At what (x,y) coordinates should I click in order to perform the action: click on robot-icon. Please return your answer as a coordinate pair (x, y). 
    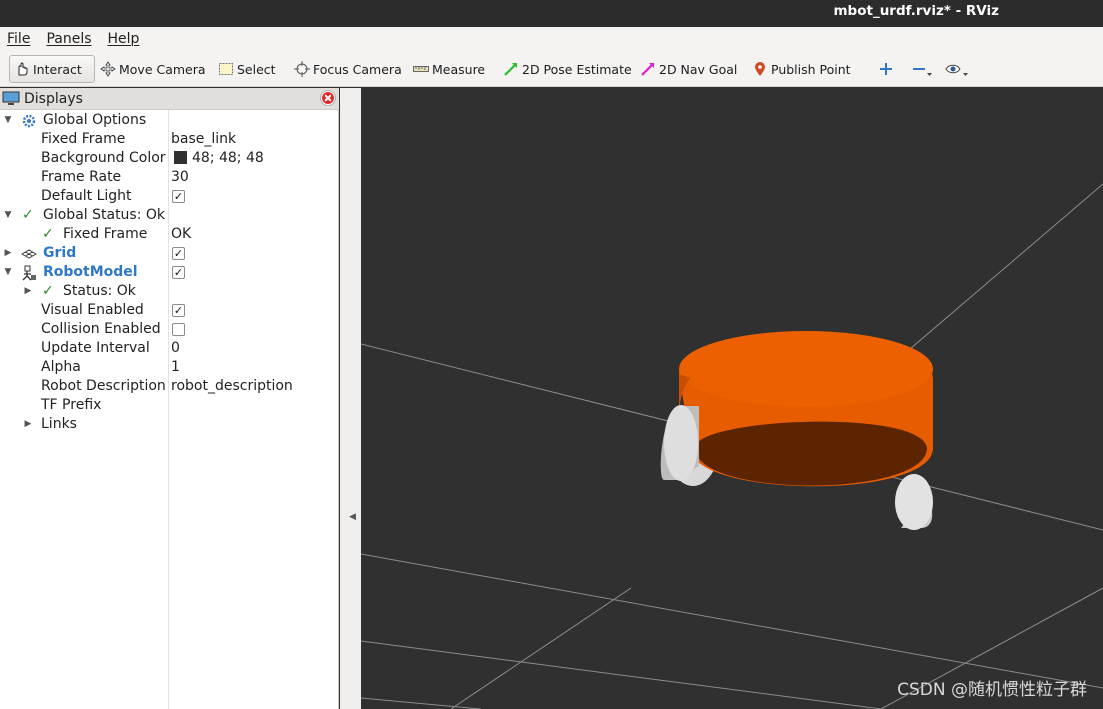
    Looking at the image, I should click on (29, 273).